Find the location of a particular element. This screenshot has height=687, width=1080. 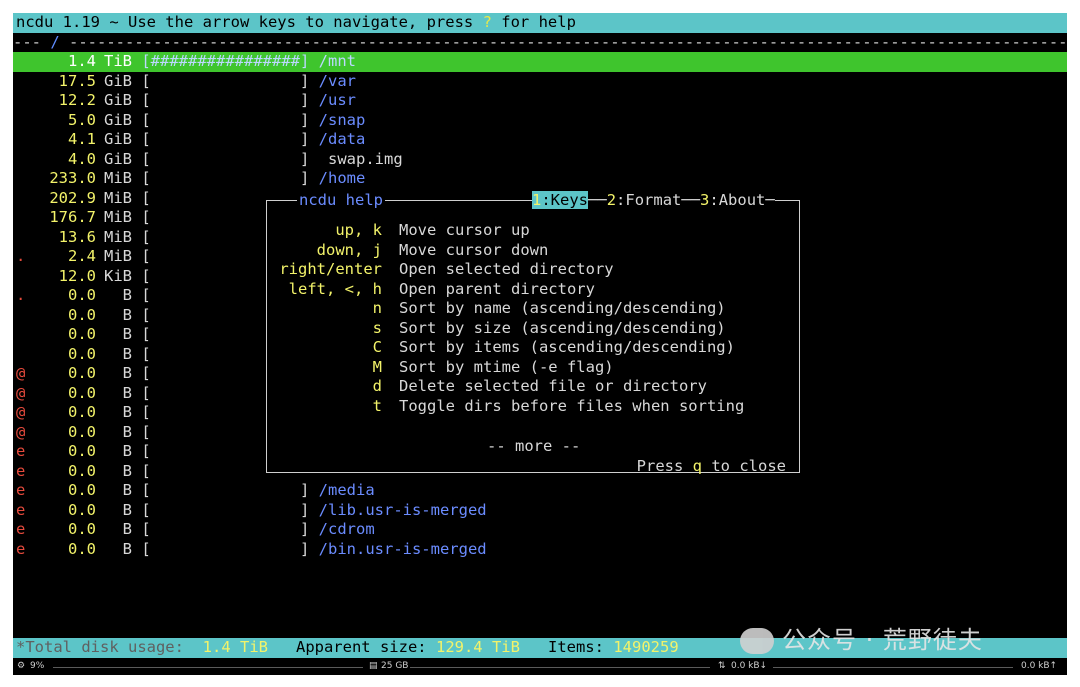

network-icon: ⇅ is located at coordinates (722, 666).